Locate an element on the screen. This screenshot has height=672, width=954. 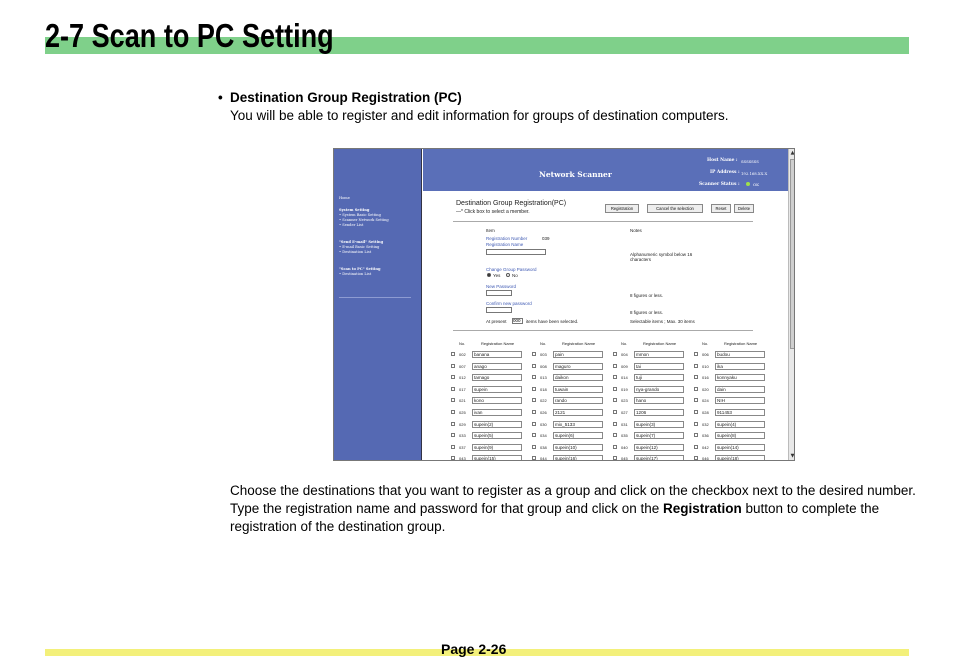
radio-yes is located at coordinates (489, 275).